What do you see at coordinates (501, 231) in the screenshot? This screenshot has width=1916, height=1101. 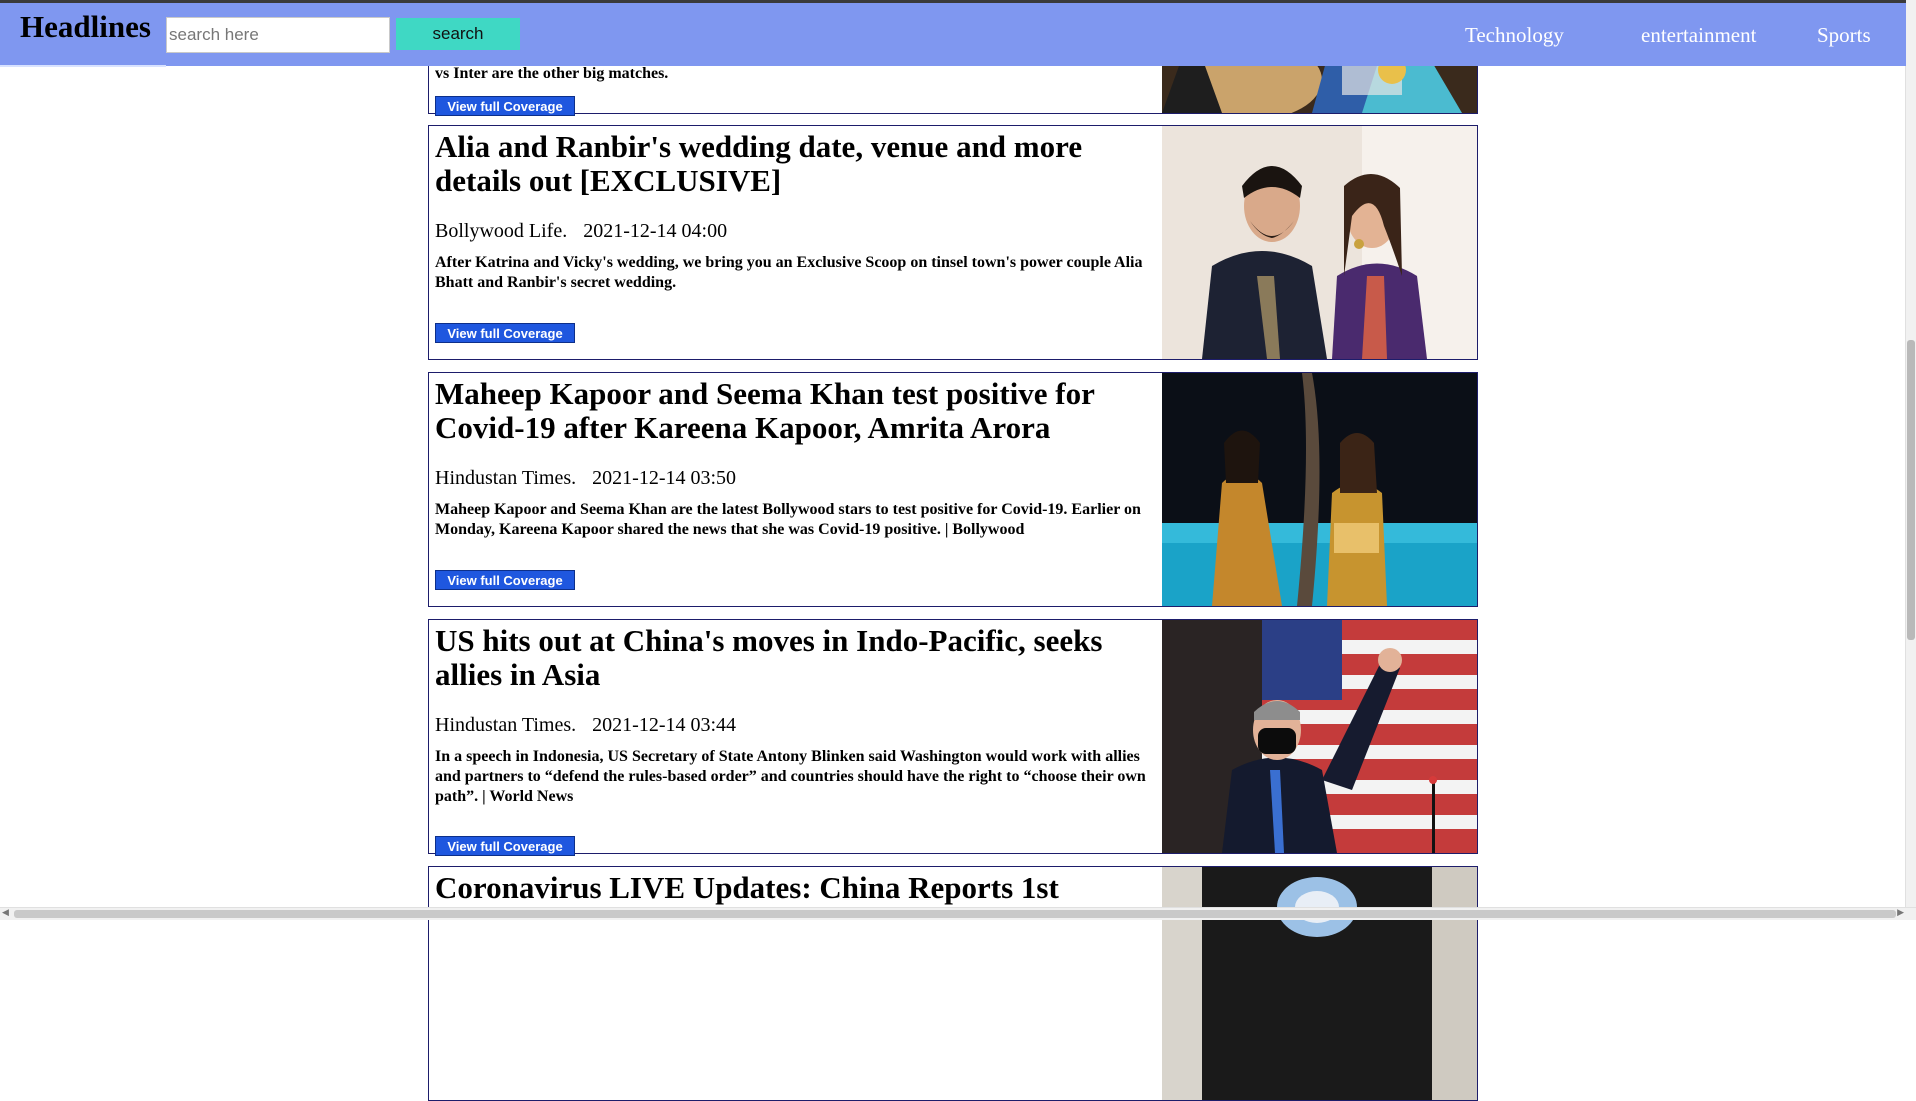 I see `card-source: Bollywood Life.` at bounding box center [501, 231].